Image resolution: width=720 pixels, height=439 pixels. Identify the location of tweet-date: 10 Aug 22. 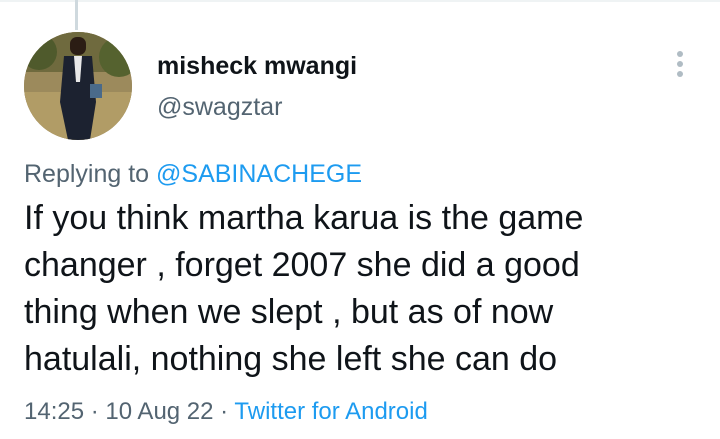
(159, 411).